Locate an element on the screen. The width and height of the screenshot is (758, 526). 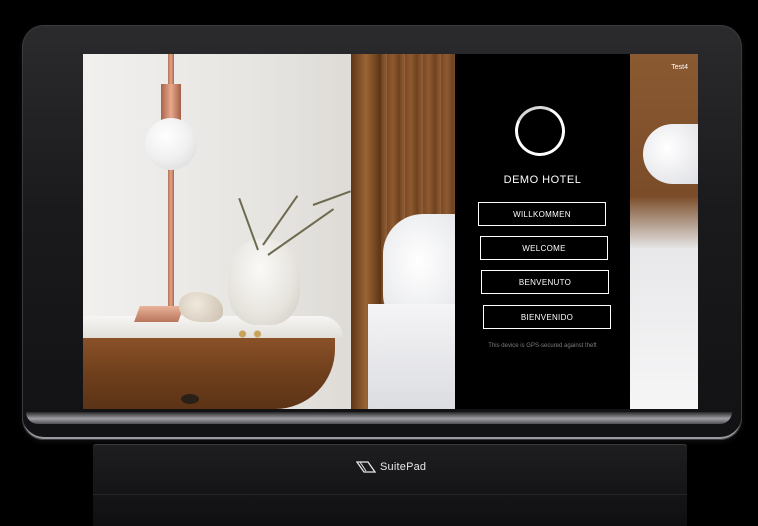
device-label: Test4 is located at coordinates (679, 67).